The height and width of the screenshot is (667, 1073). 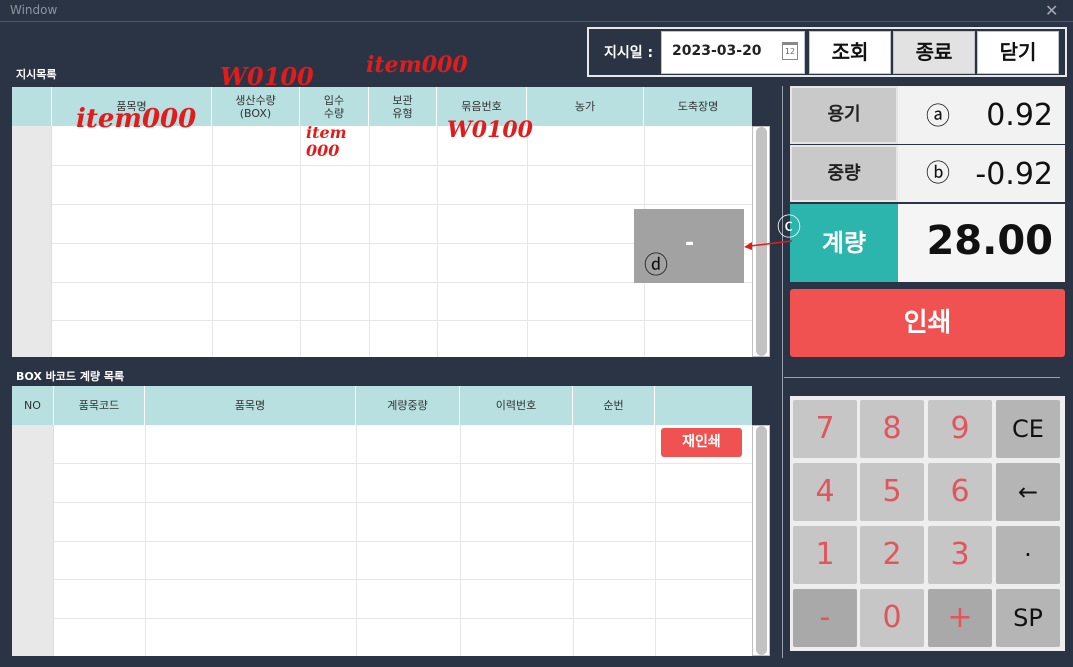 I want to click on calendar-icon: 12, so click(x=790, y=51).